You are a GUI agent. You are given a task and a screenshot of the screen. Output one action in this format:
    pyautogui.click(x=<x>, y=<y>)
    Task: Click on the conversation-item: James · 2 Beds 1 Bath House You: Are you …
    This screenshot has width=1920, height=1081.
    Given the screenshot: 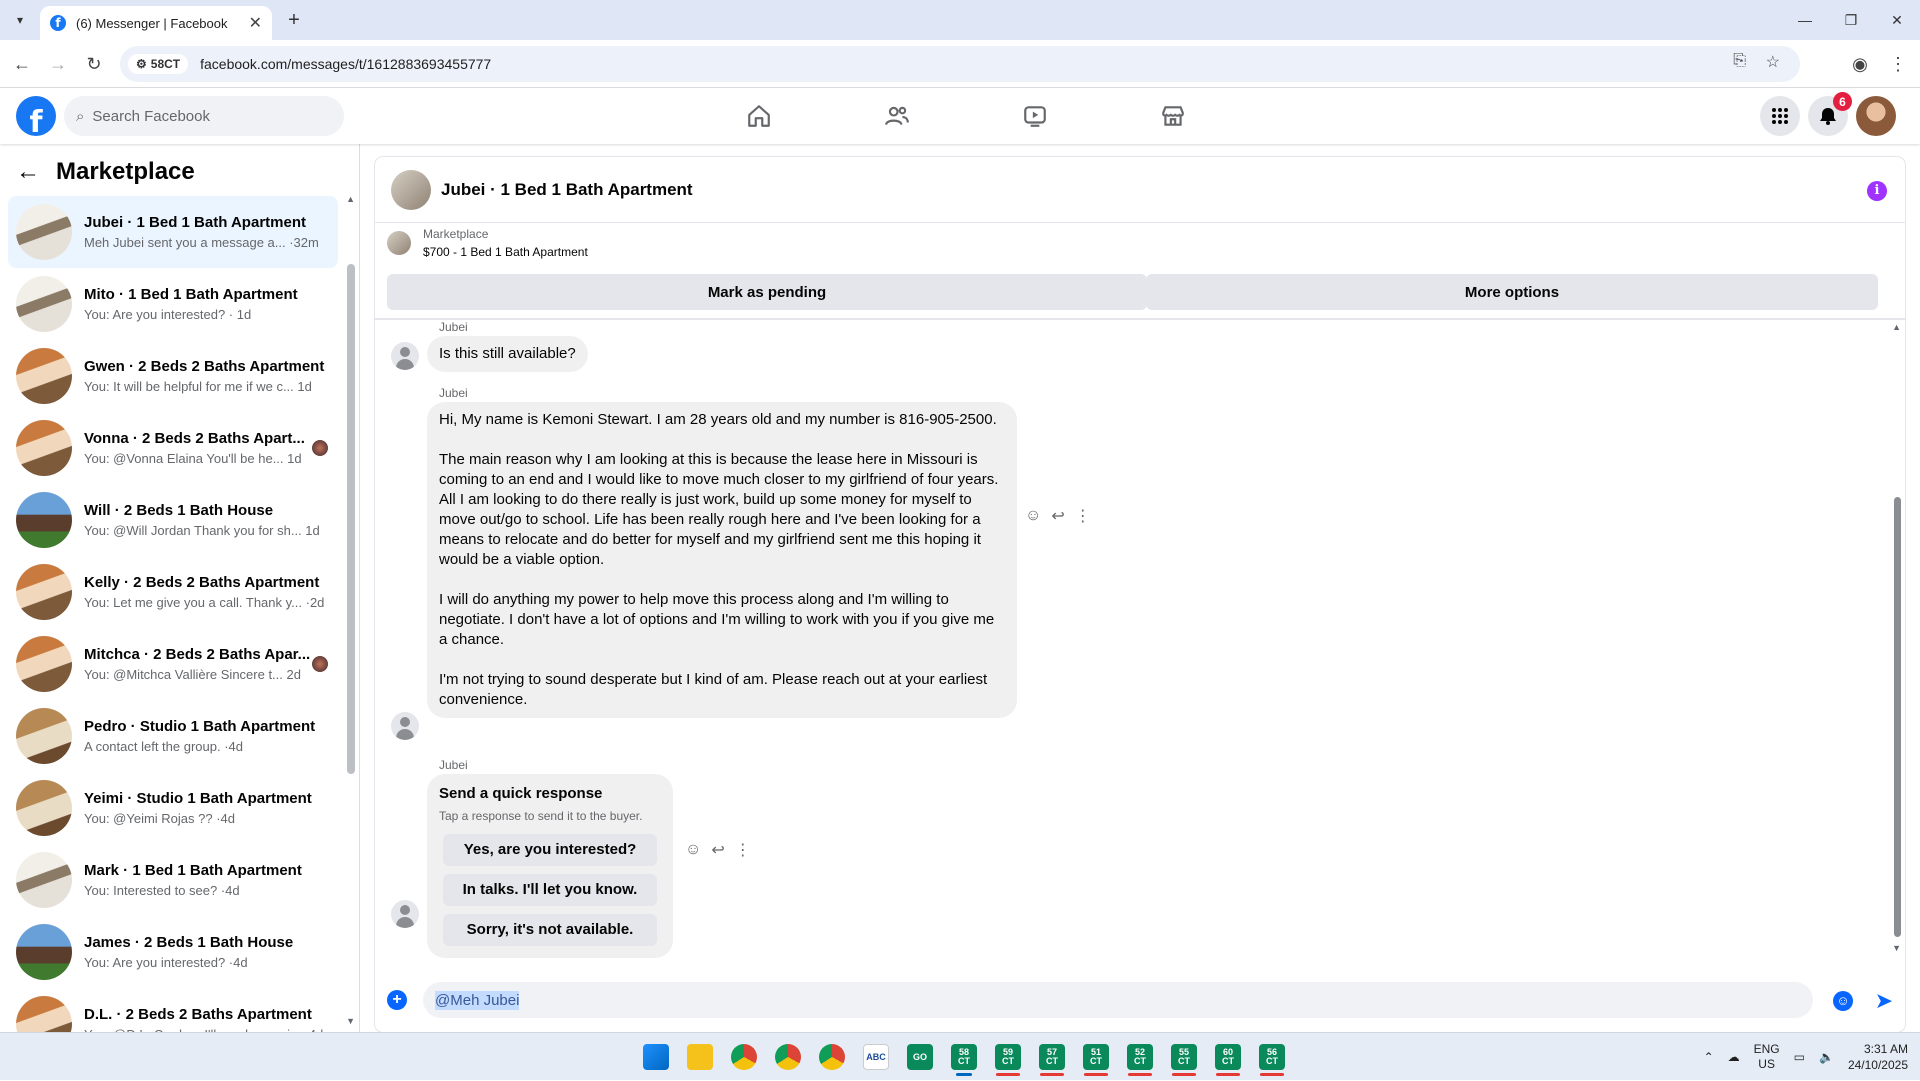 What is the action you would take?
    pyautogui.click(x=173, y=952)
    